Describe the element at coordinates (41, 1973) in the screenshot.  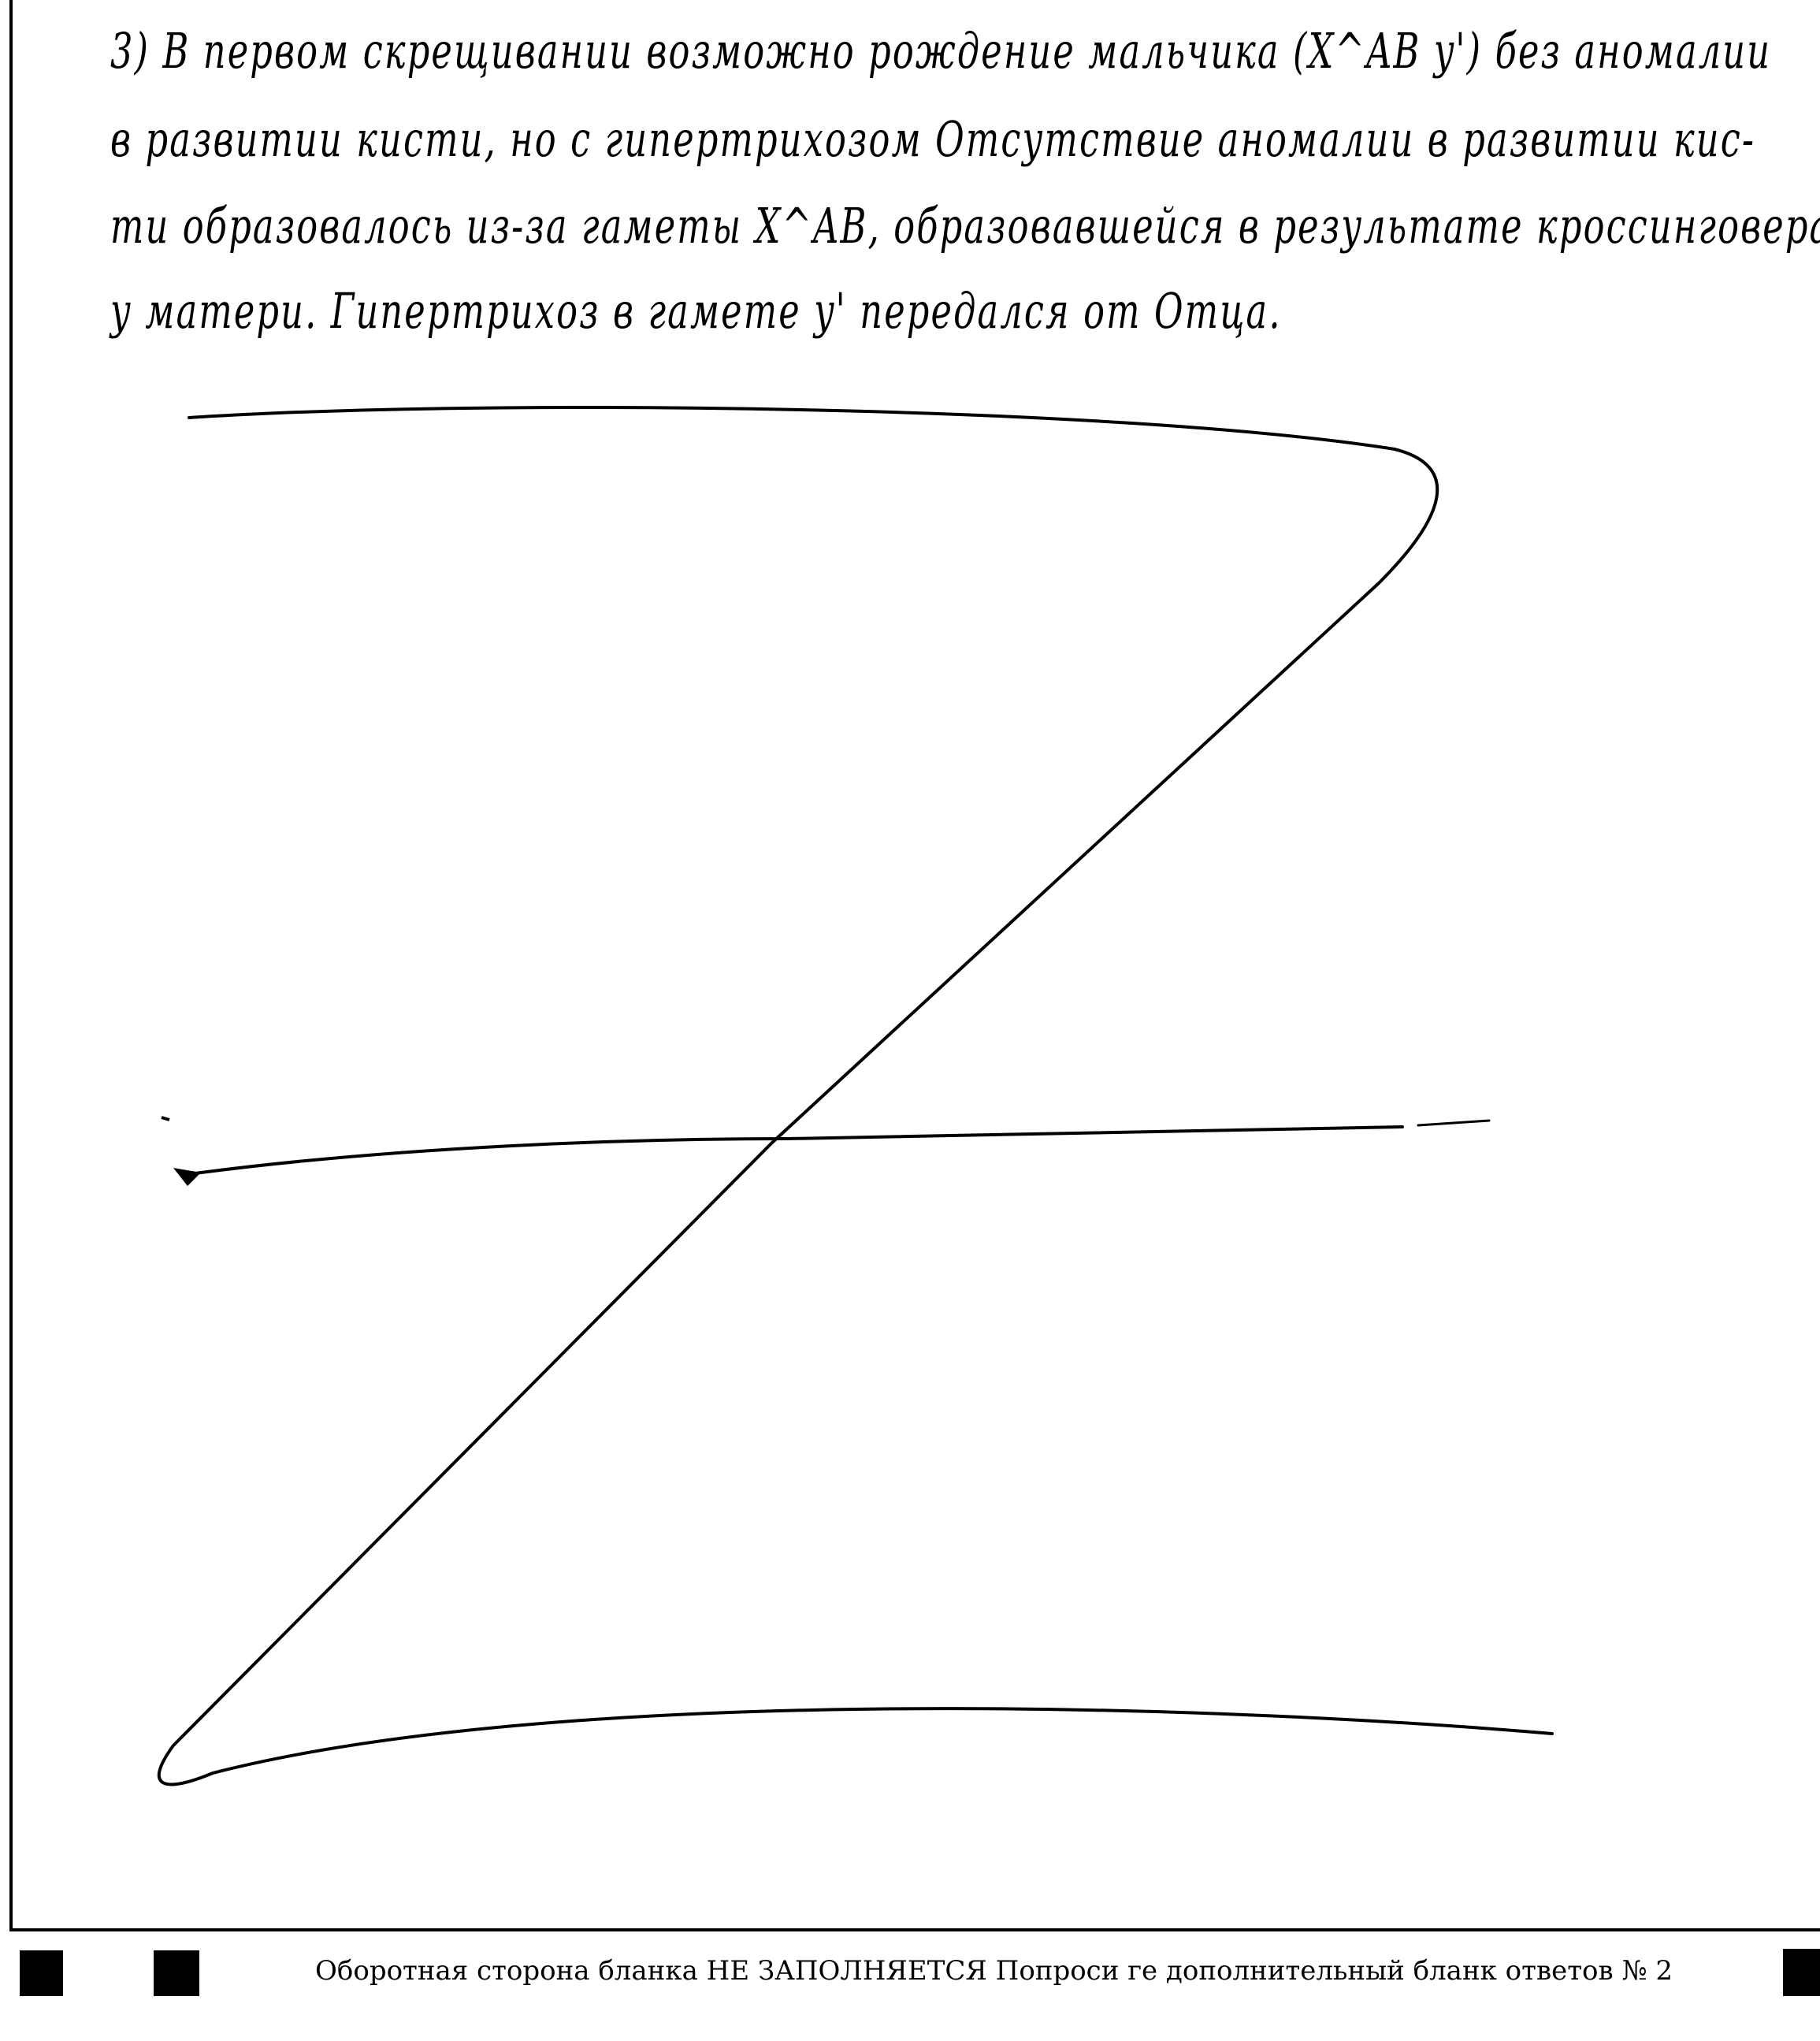
I see `registration-mark-left` at that location.